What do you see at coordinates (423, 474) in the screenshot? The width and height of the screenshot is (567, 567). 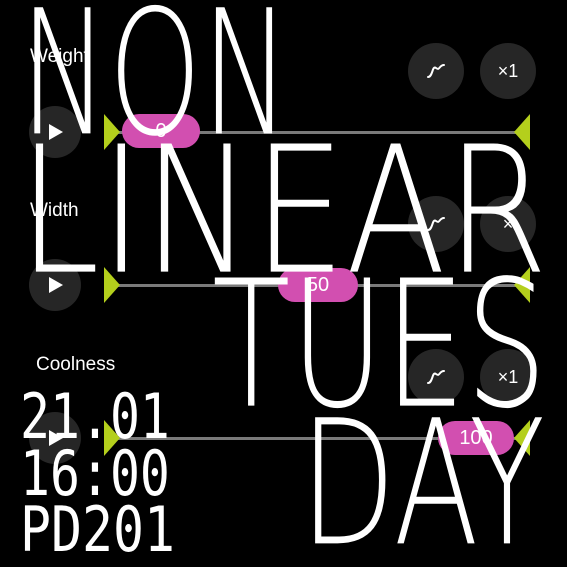 I see `headline-line-4: DAY` at bounding box center [423, 474].